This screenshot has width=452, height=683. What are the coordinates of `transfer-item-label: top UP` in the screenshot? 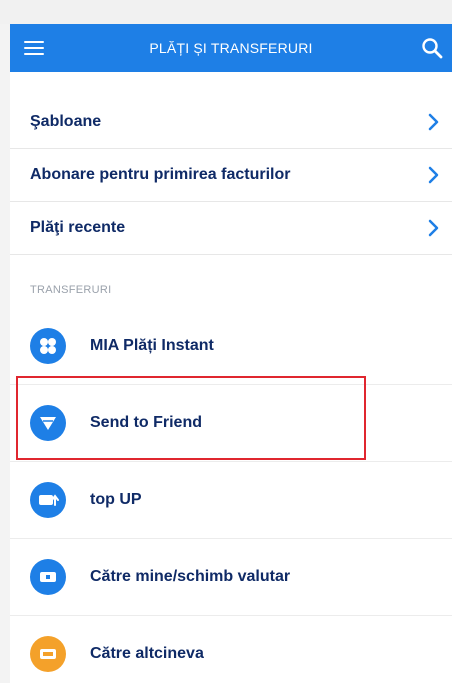 It's located at (116, 499).